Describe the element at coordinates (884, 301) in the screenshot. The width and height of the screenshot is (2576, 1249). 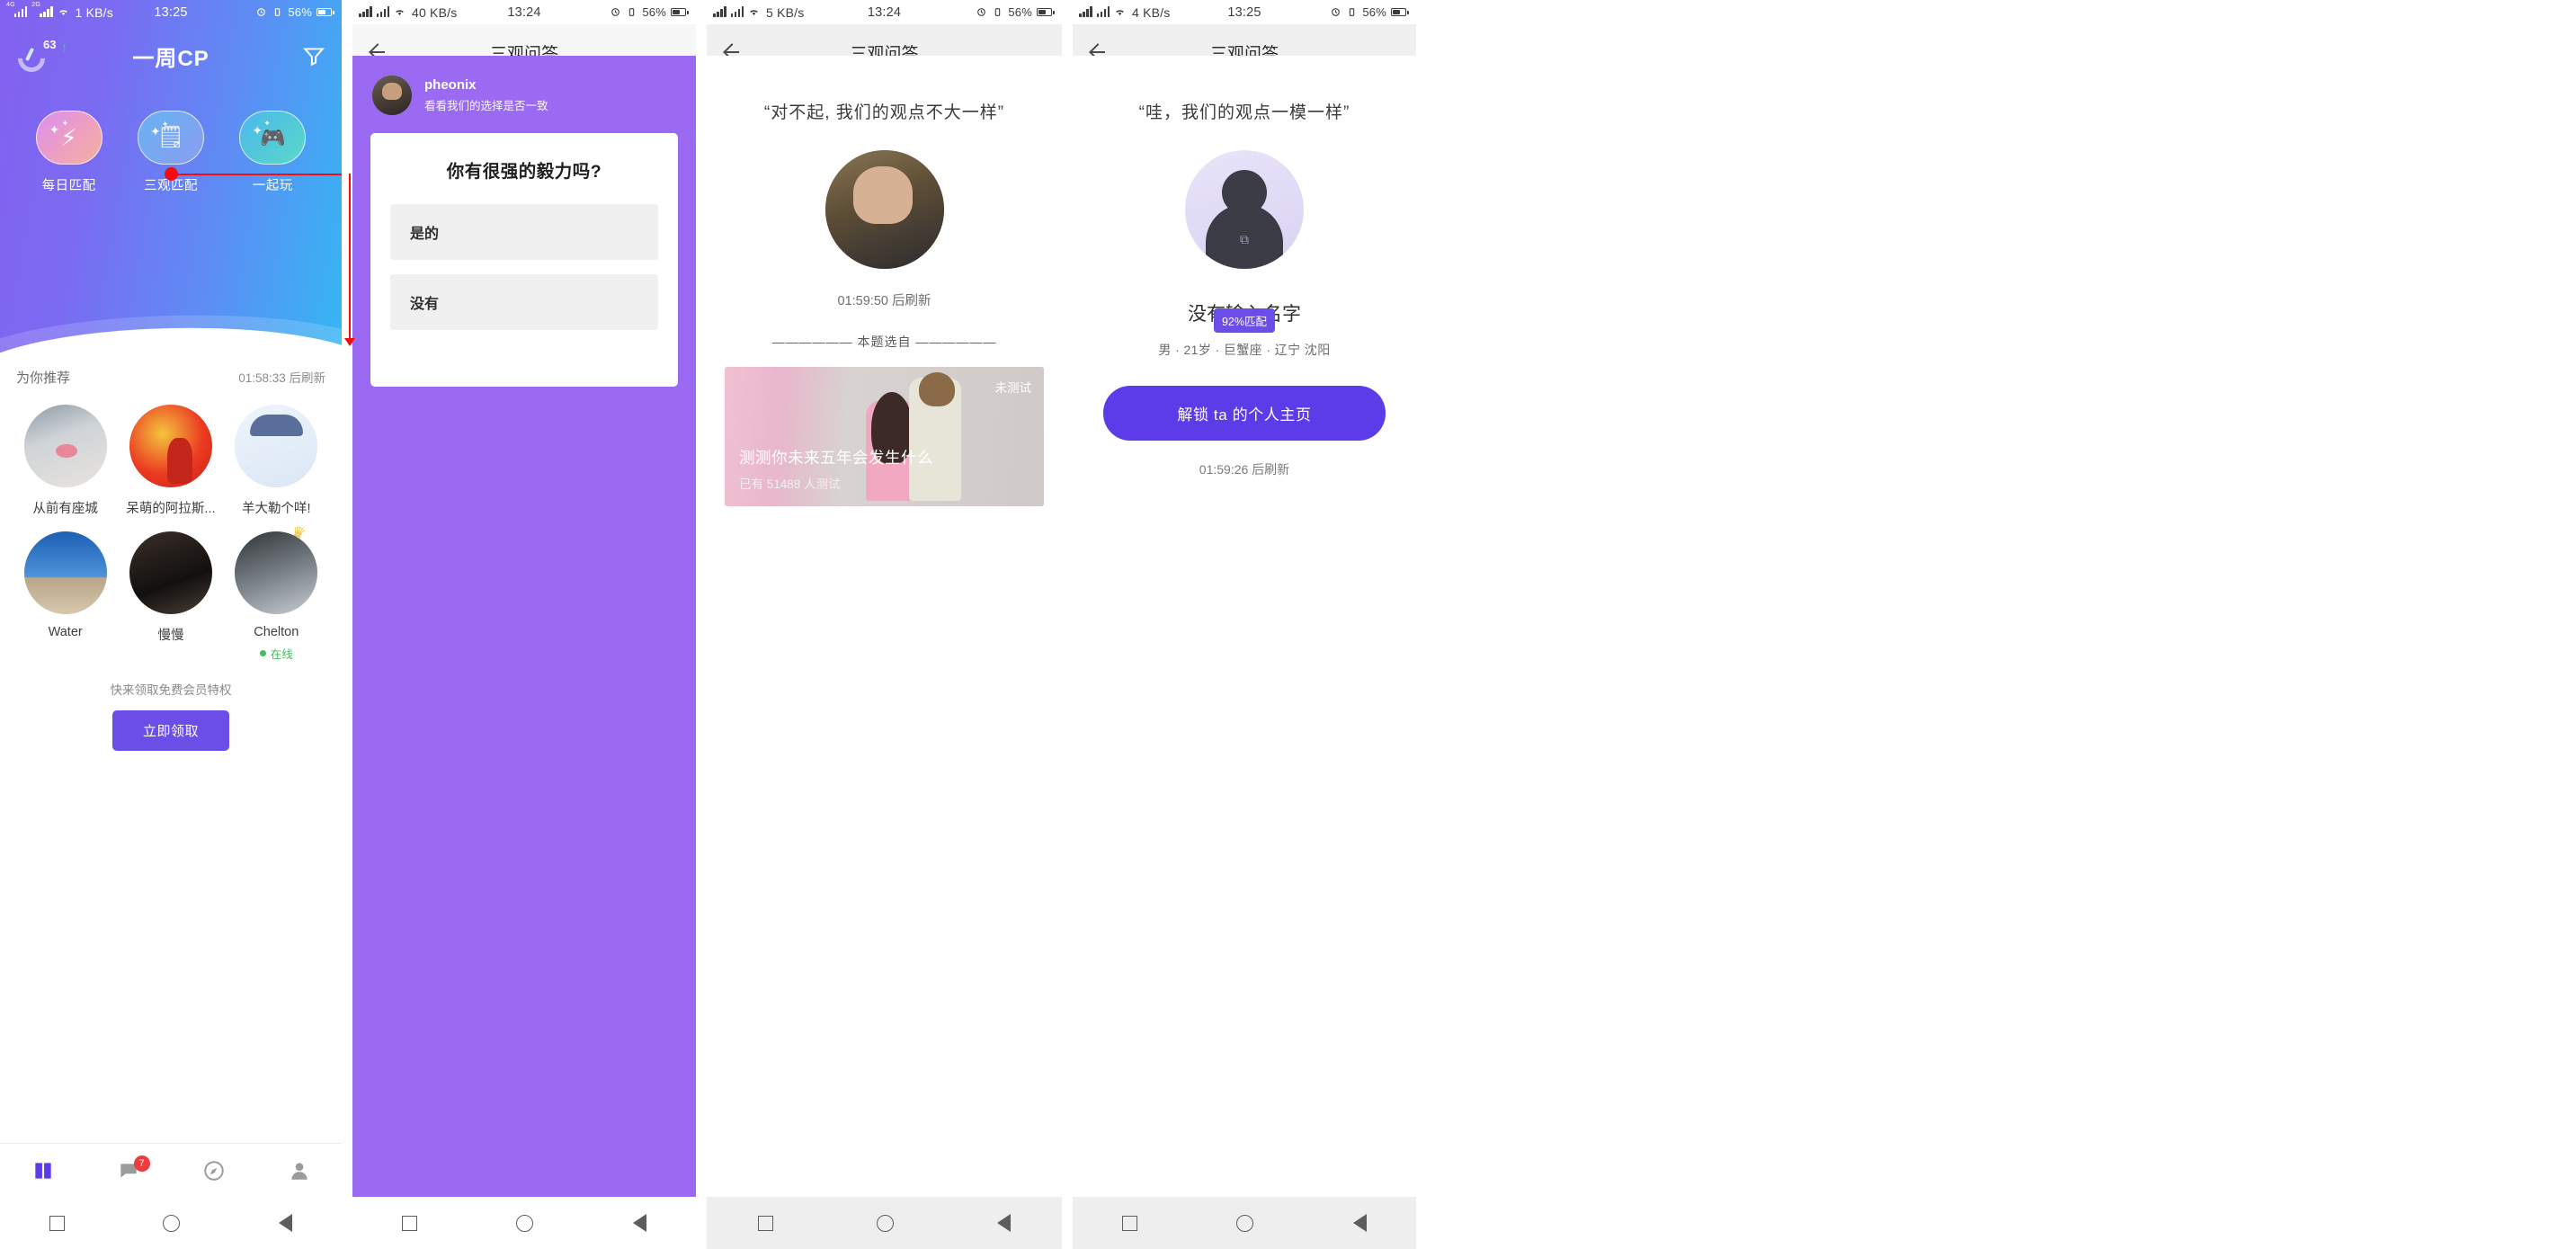
I see `result-refresh-timer: 01:59:50 后刷新` at that location.